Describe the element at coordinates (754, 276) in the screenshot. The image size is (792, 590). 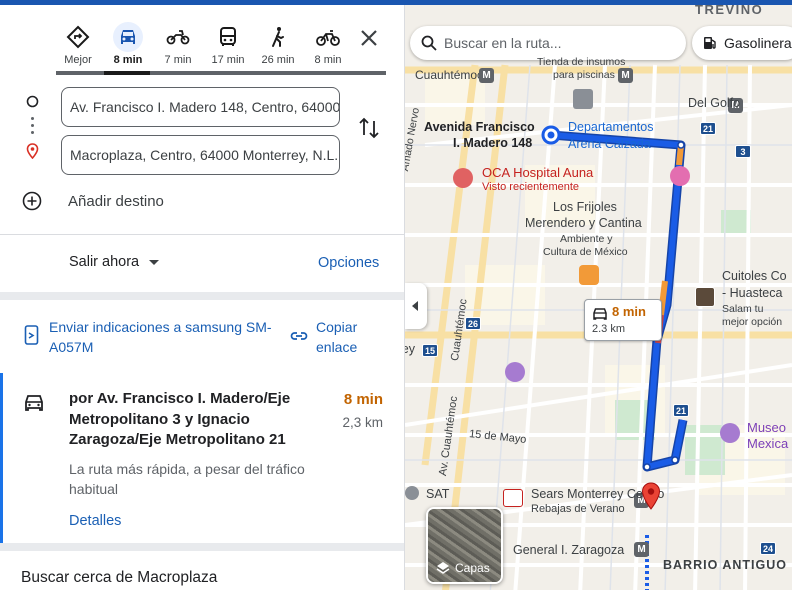
I see `map-label-cuitoles: Cuitoles Co` at that location.